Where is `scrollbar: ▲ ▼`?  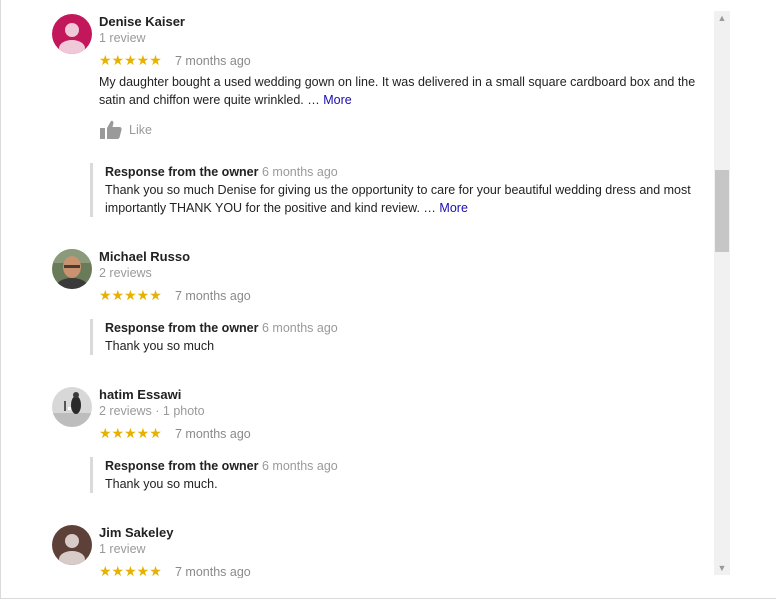
scrollbar: ▲ ▼ is located at coordinates (722, 293).